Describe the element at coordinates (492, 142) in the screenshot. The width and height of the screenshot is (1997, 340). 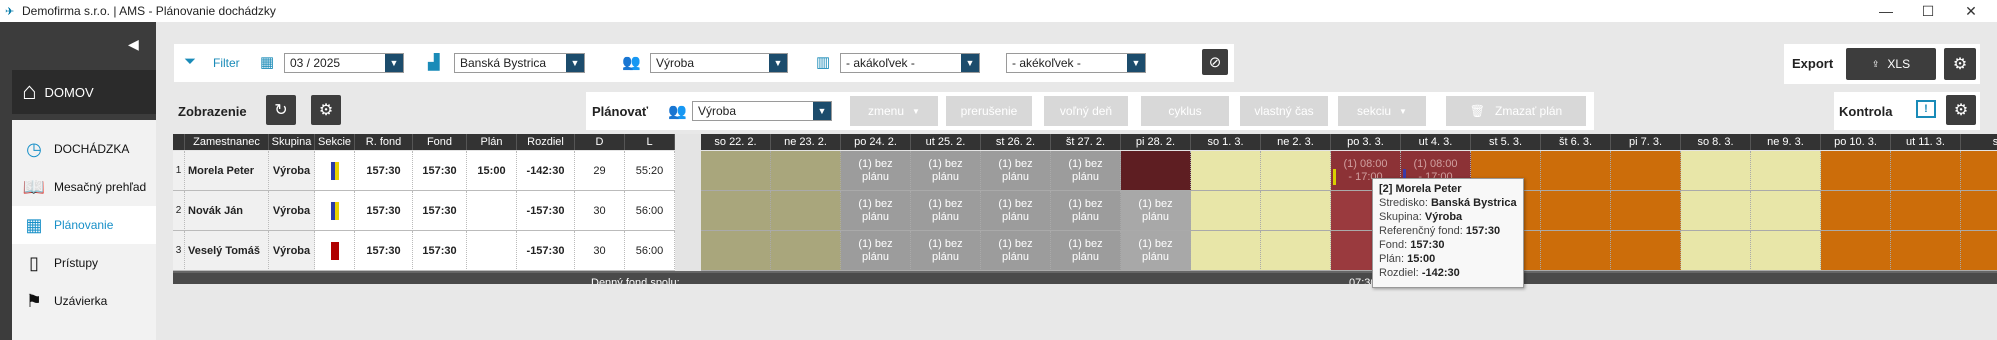
I see `column-header: Plán` at that location.